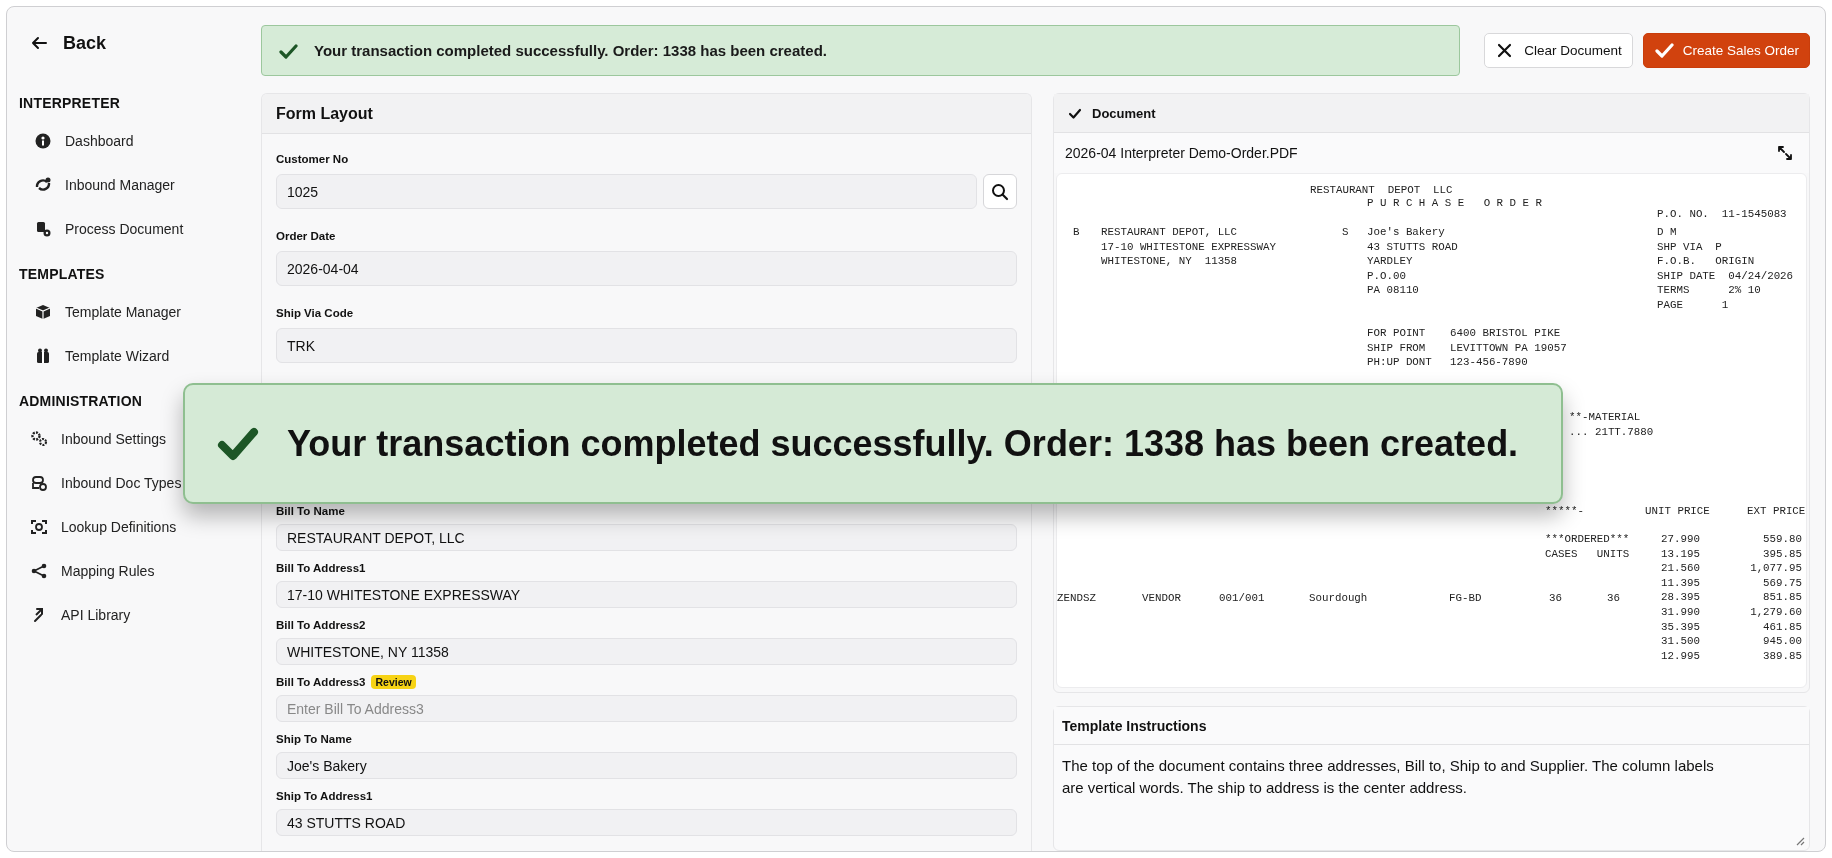 The image size is (1832, 858). I want to click on input-field: TRK, so click(646, 345).